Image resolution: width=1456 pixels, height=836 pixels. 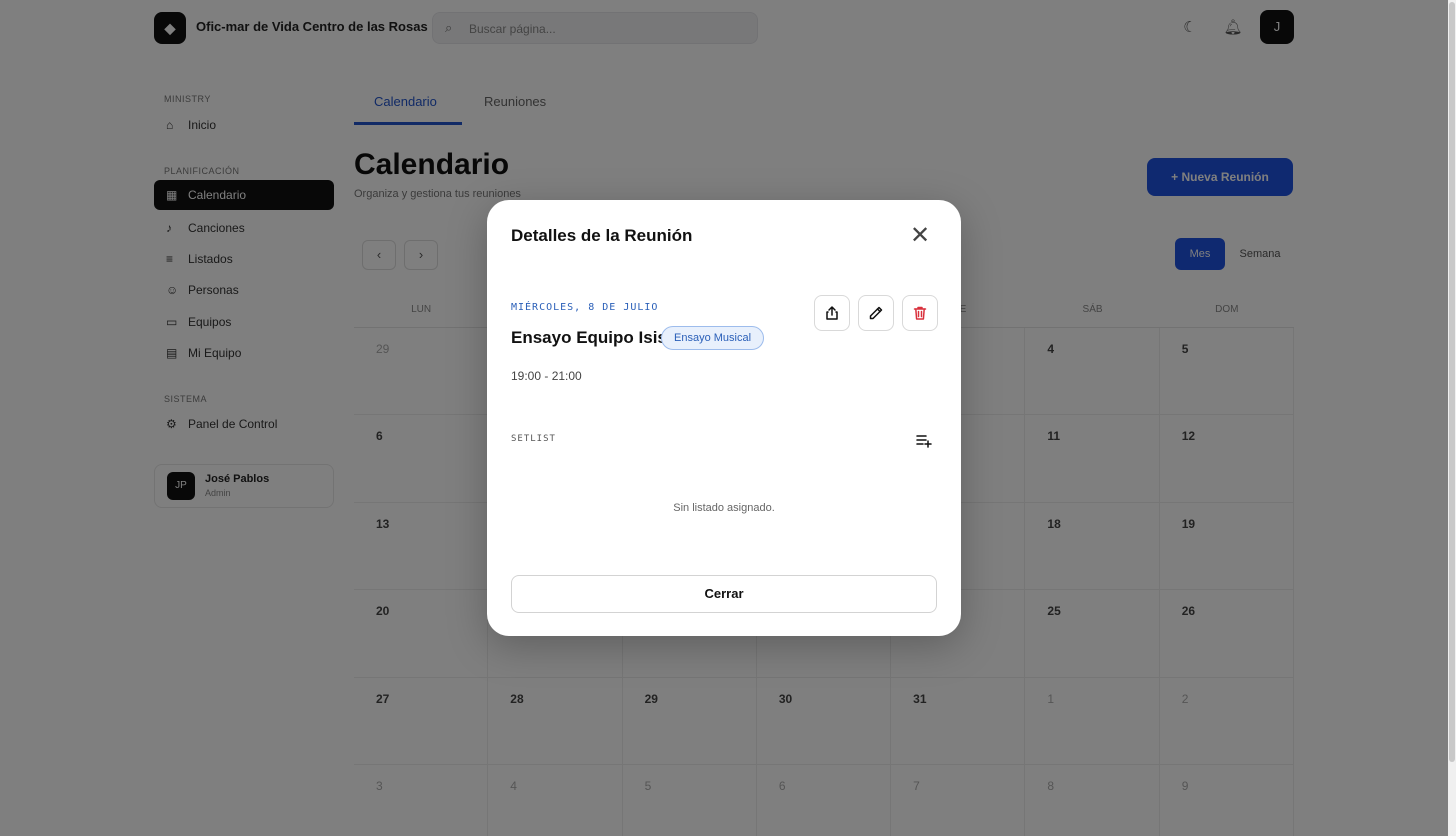 I want to click on scrollbar-thumb, so click(x=1452, y=382).